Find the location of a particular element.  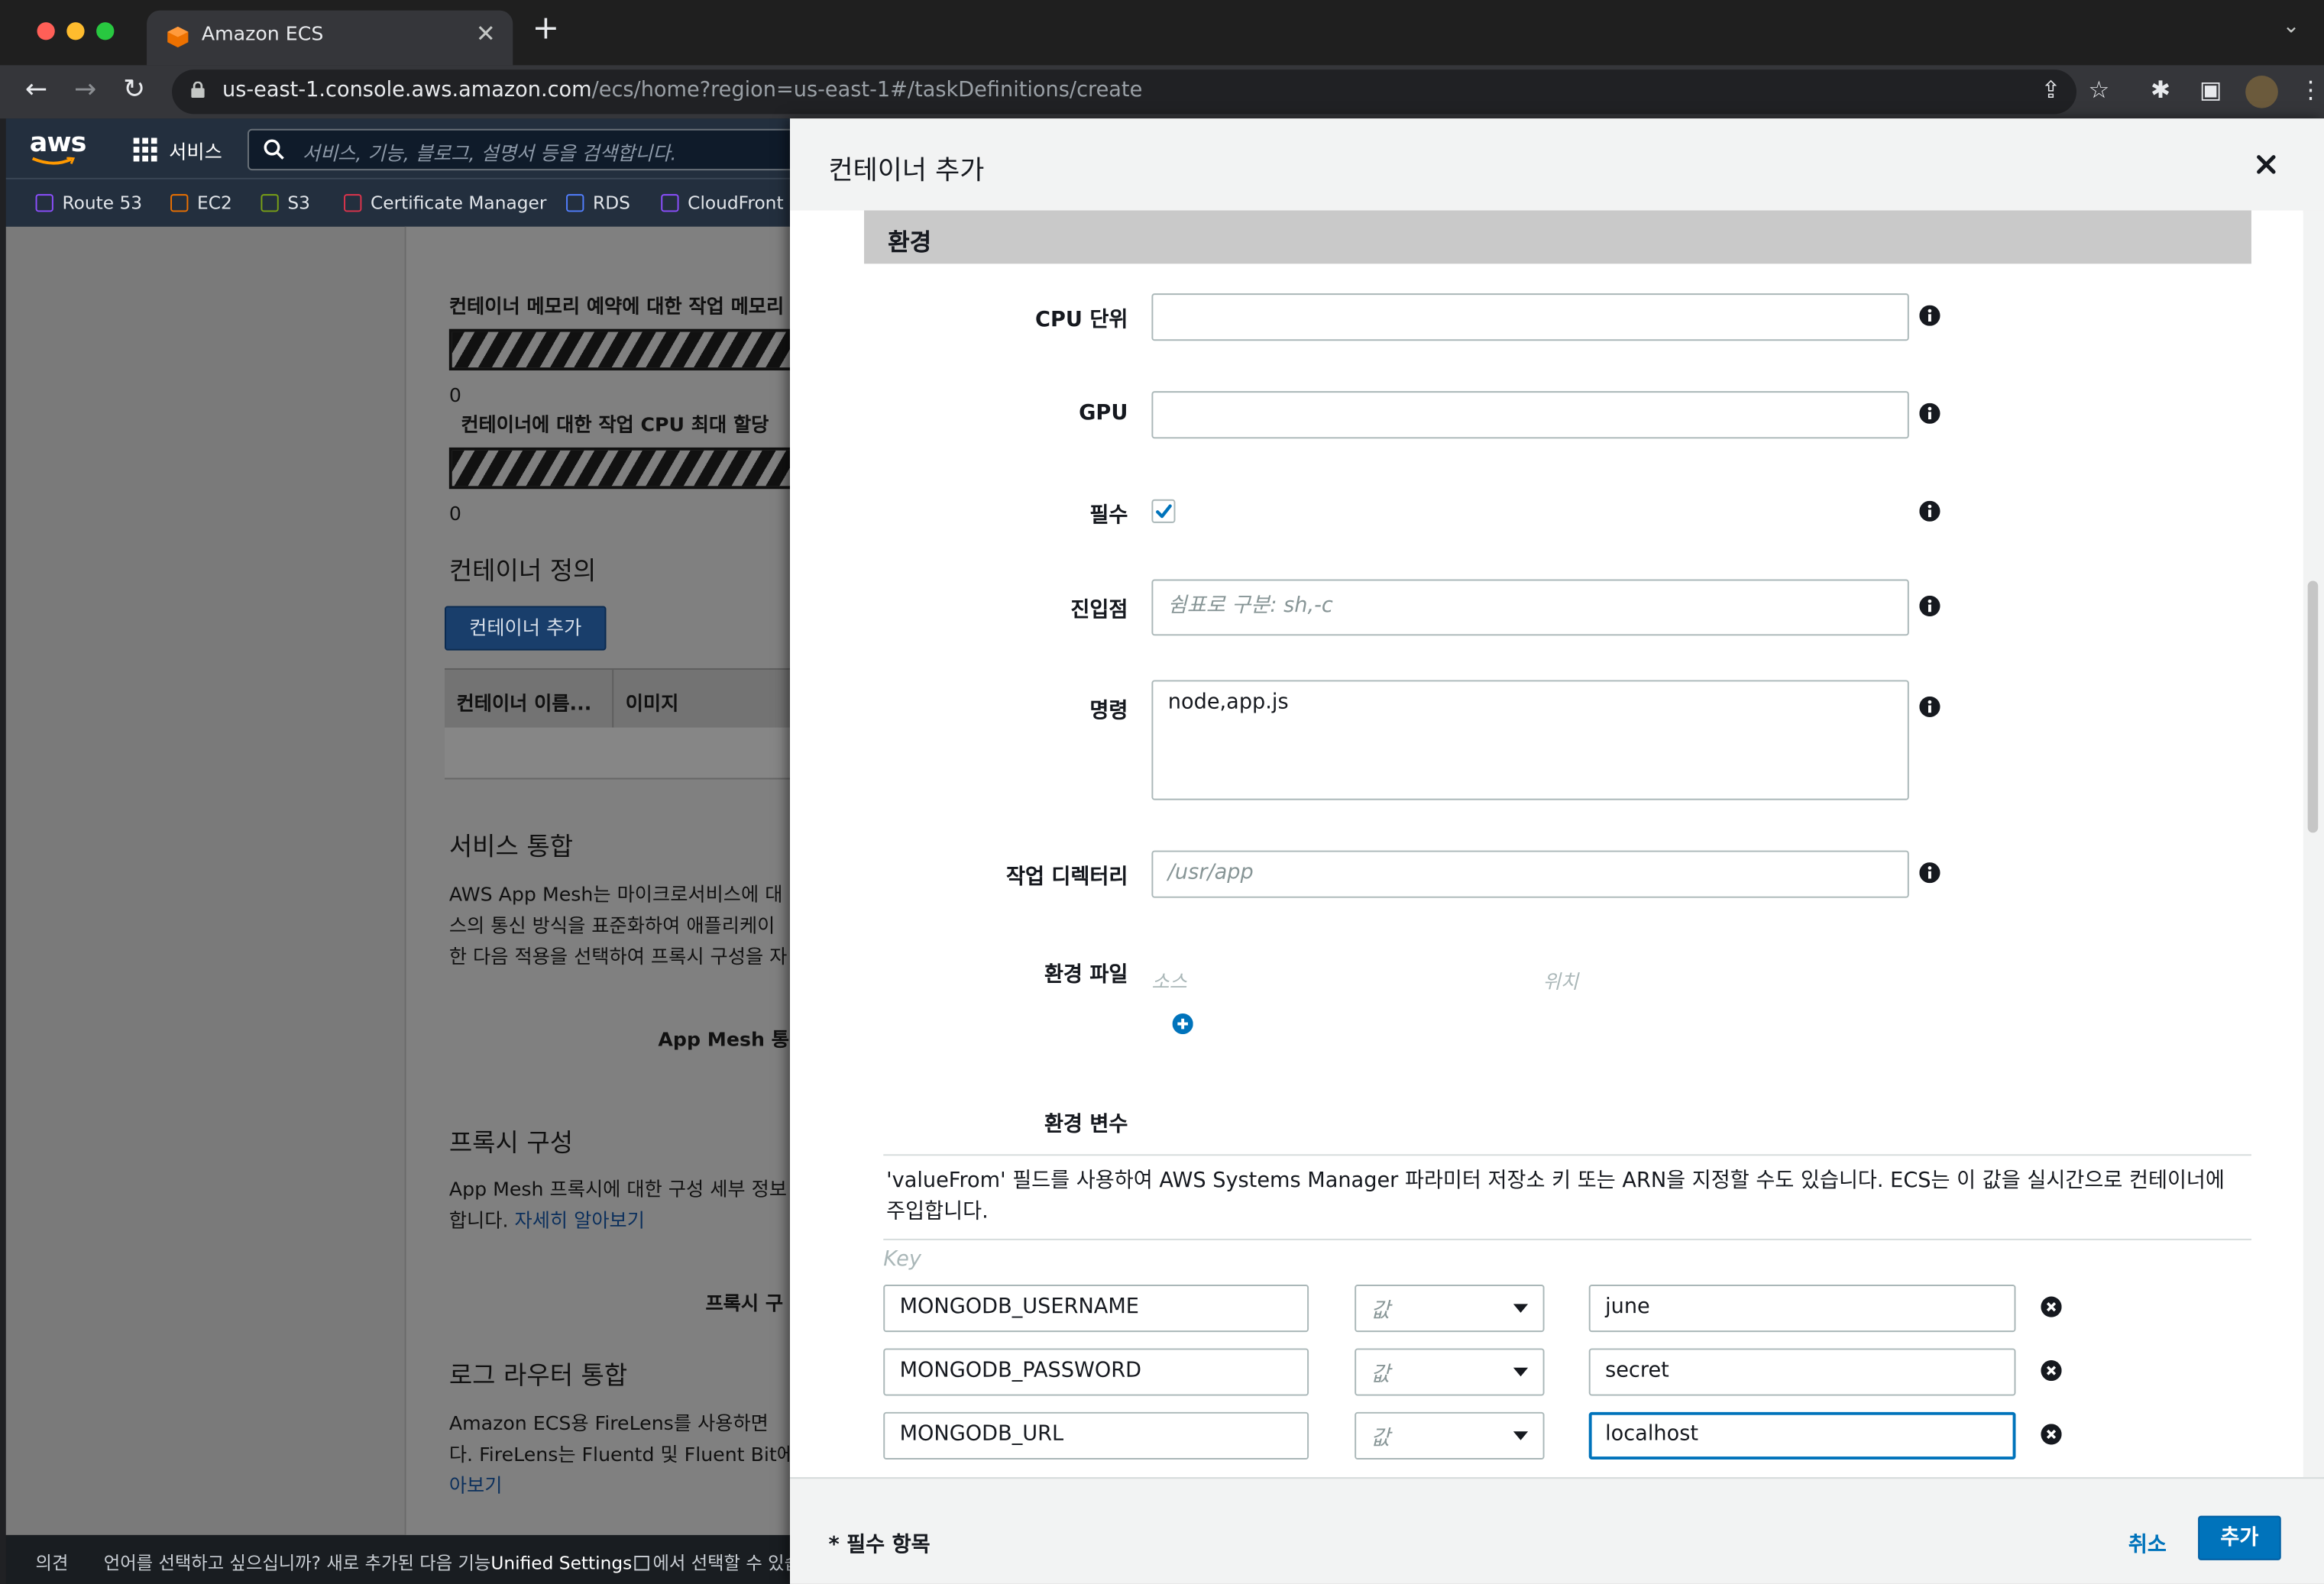

environment-files-label: 환경 파일 is located at coordinates (1086, 975).